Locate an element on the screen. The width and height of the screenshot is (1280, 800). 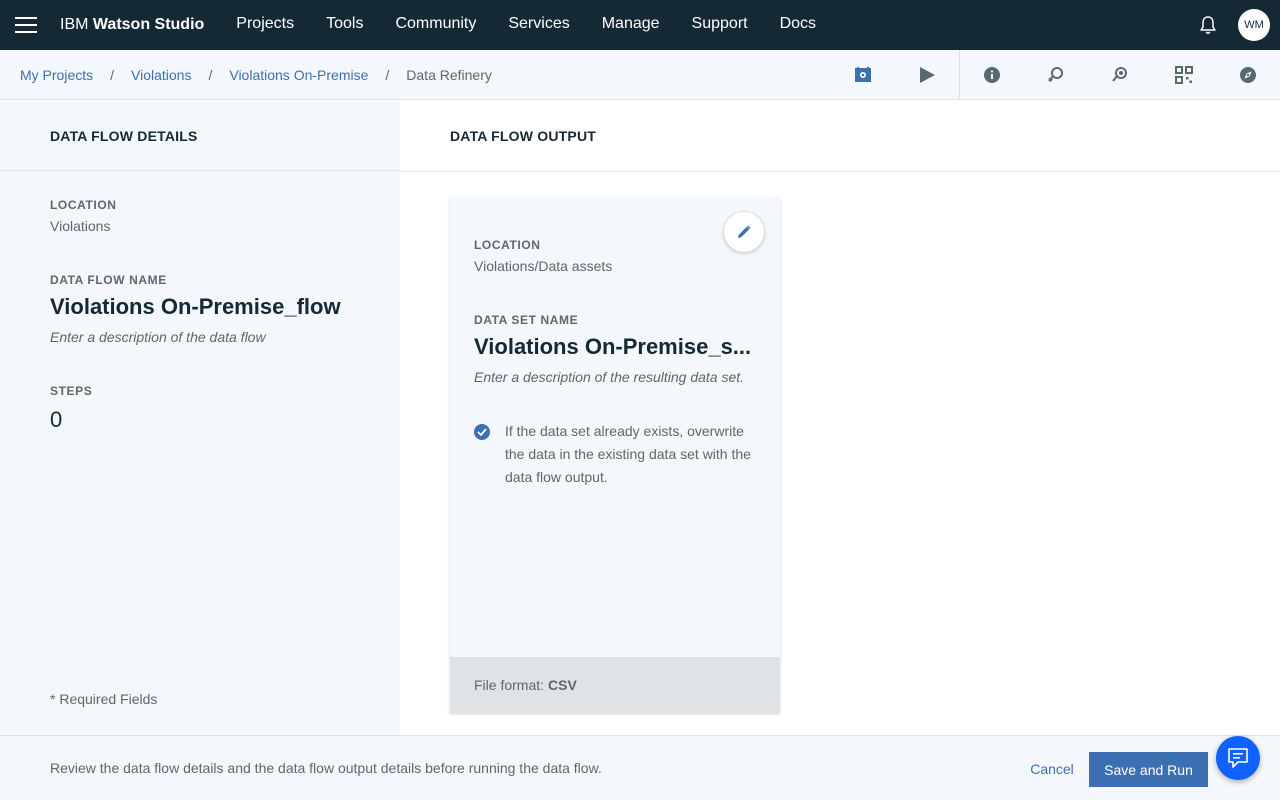
steps-label: STEPS is located at coordinates (71, 391).